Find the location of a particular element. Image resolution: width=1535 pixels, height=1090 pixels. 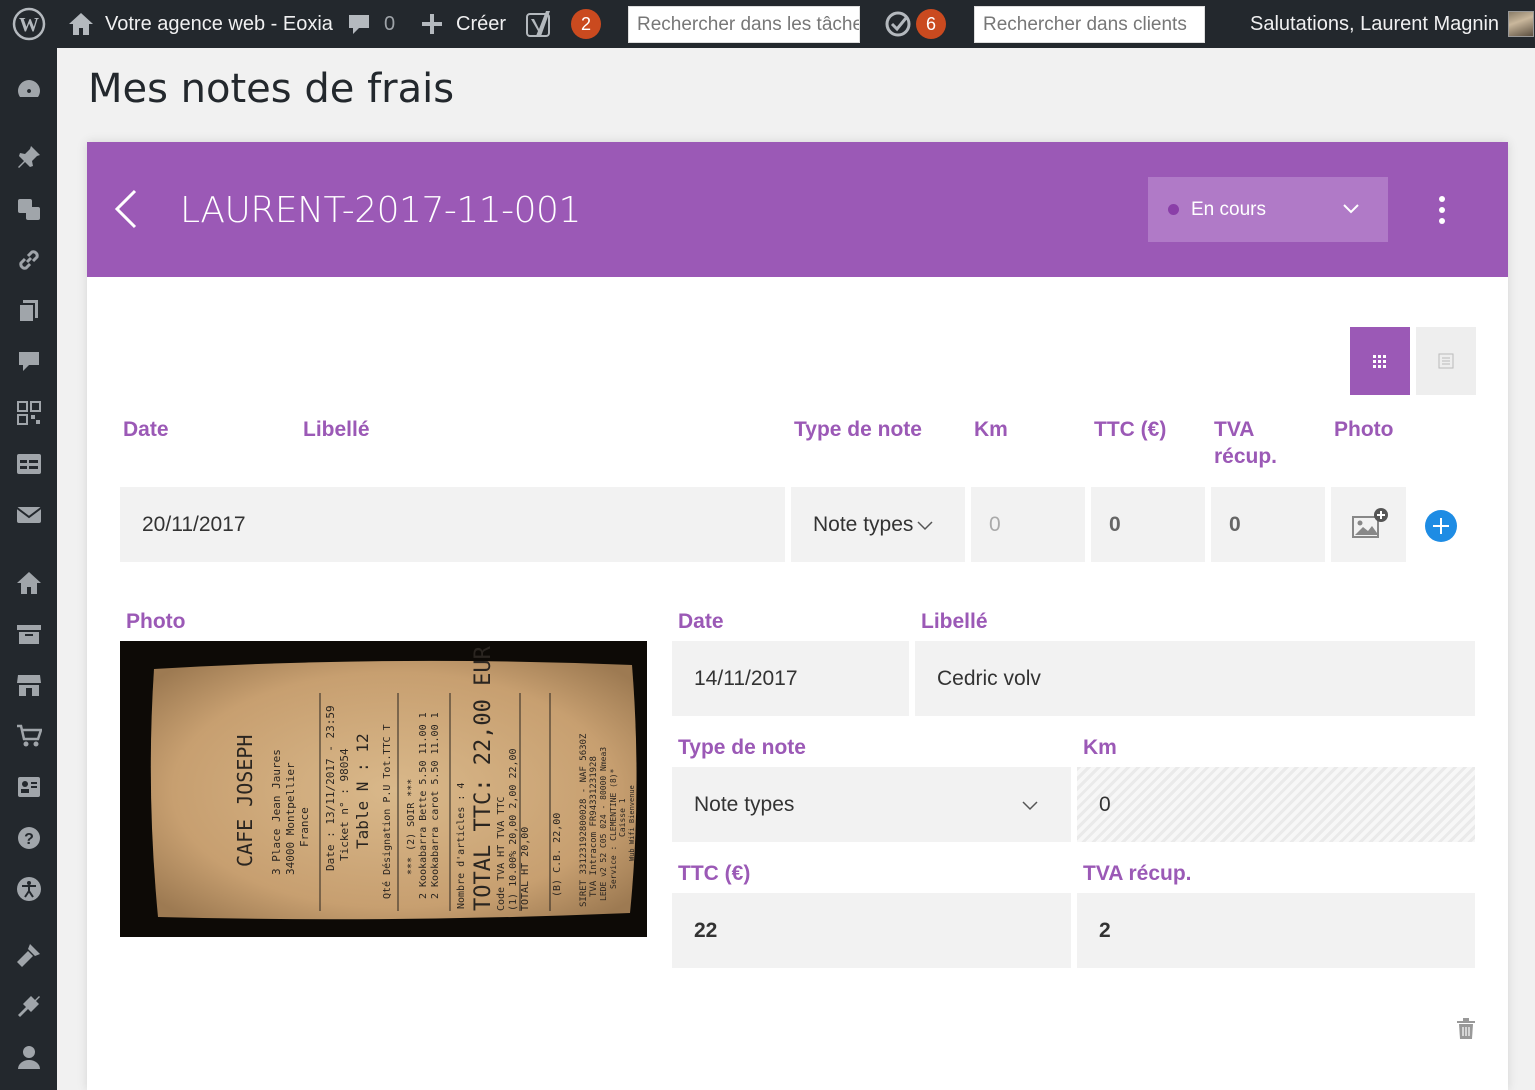

seo-menu: 2 is located at coordinates (563, 24).